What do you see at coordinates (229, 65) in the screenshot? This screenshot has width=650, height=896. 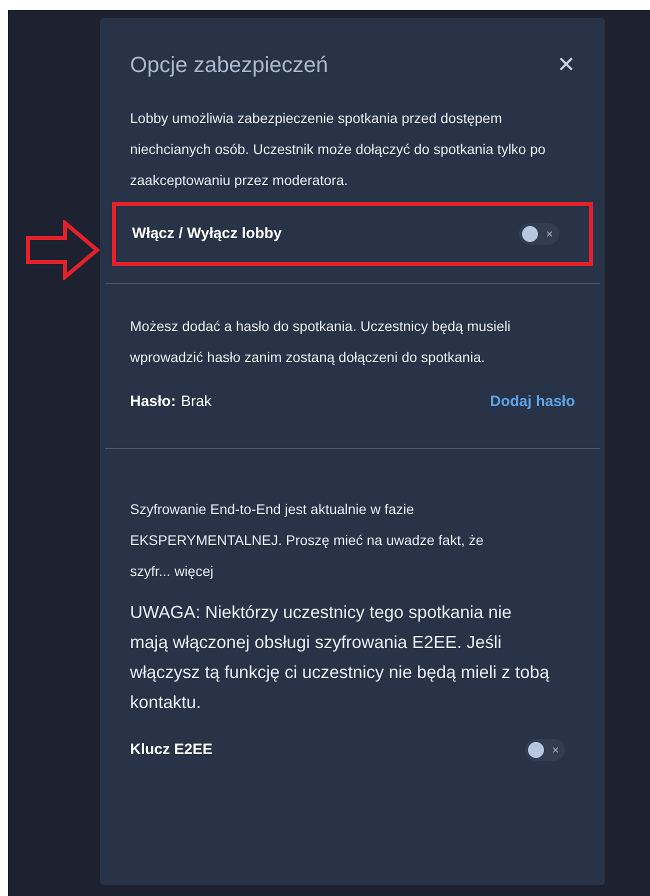 I see `dialog-title: Opcje zabezpieczeń` at bounding box center [229, 65].